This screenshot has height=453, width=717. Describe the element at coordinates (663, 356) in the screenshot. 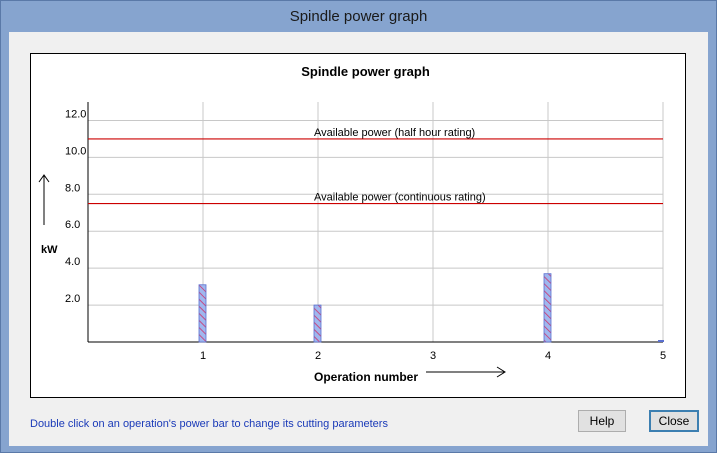

I see `x-tick-label: 5` at that location.